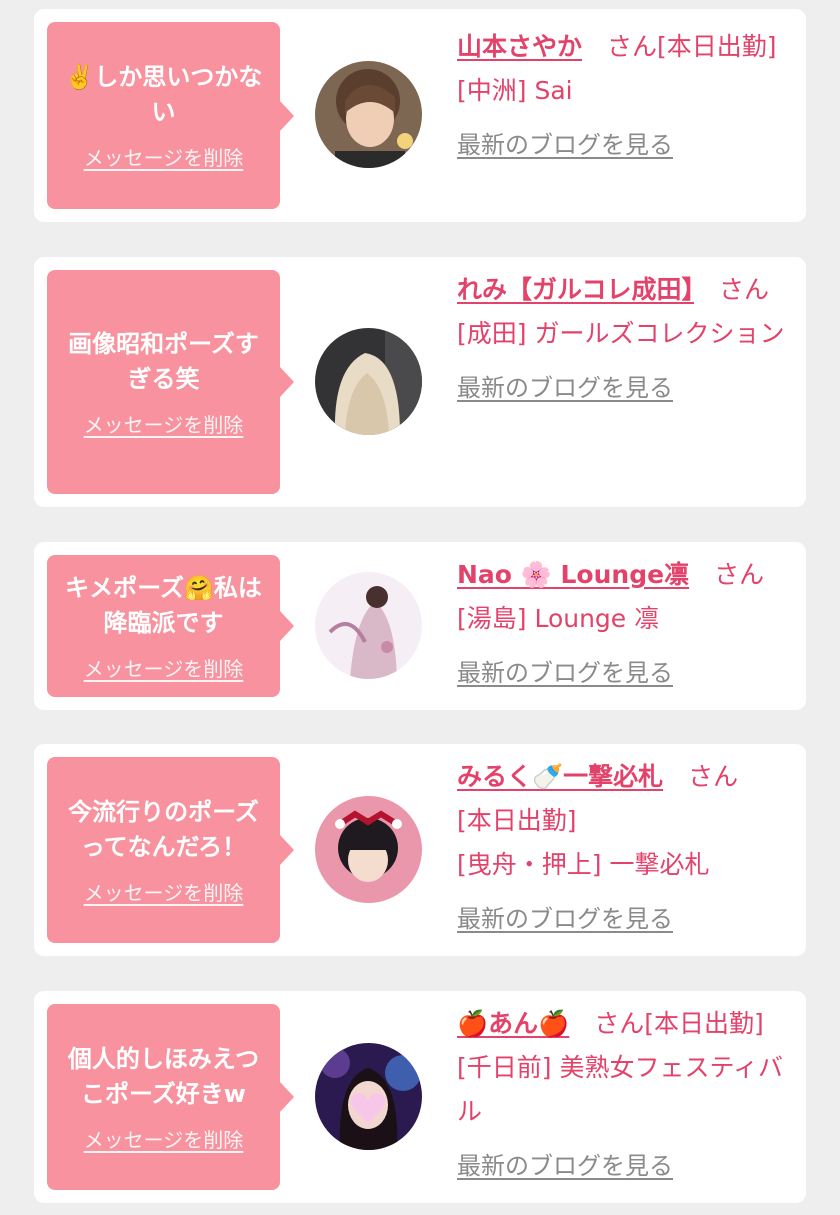 The width and height of the screenshot is (840, 1215). I want to click on message-text: ✌️しか思いつかない, so click(163, 94).